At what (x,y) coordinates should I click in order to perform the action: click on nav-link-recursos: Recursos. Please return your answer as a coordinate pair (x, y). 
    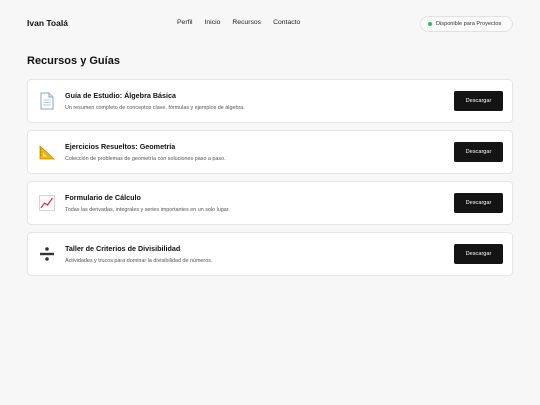
    Looking at the image, I should click on (246, 22).